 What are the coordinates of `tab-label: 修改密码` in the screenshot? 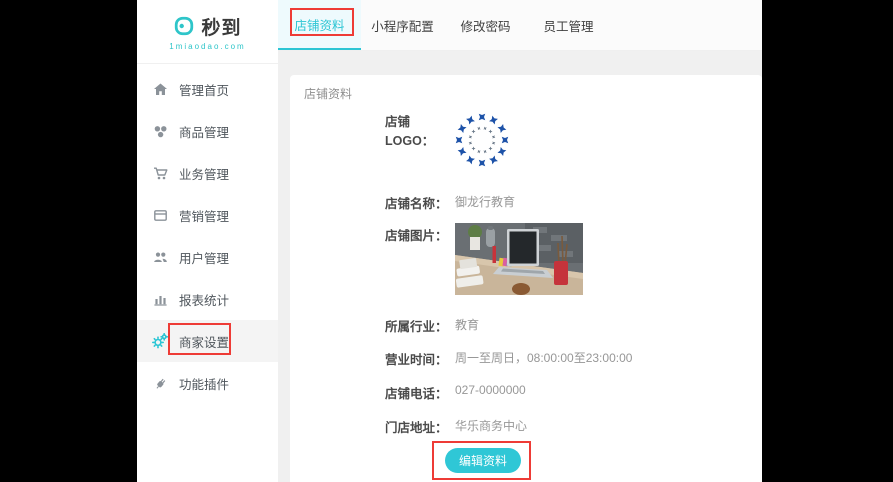 It's located at (485, 26).